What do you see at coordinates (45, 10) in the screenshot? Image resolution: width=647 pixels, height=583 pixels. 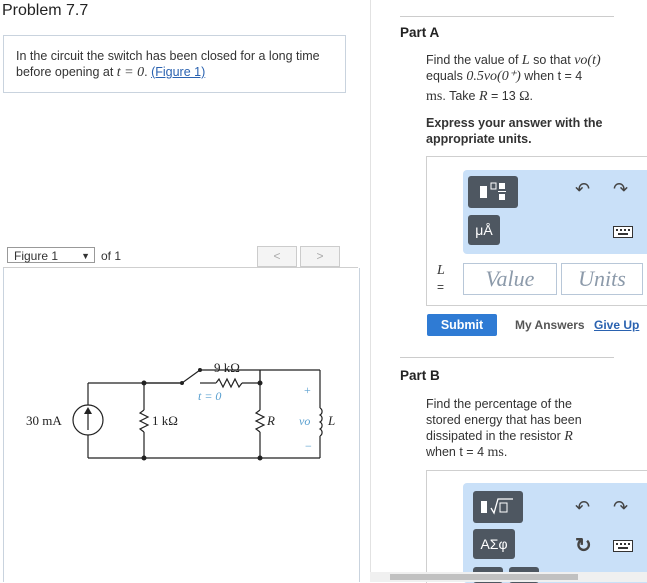 I see `problem-title: Problem 7.7` at bounding box center [45, 10].